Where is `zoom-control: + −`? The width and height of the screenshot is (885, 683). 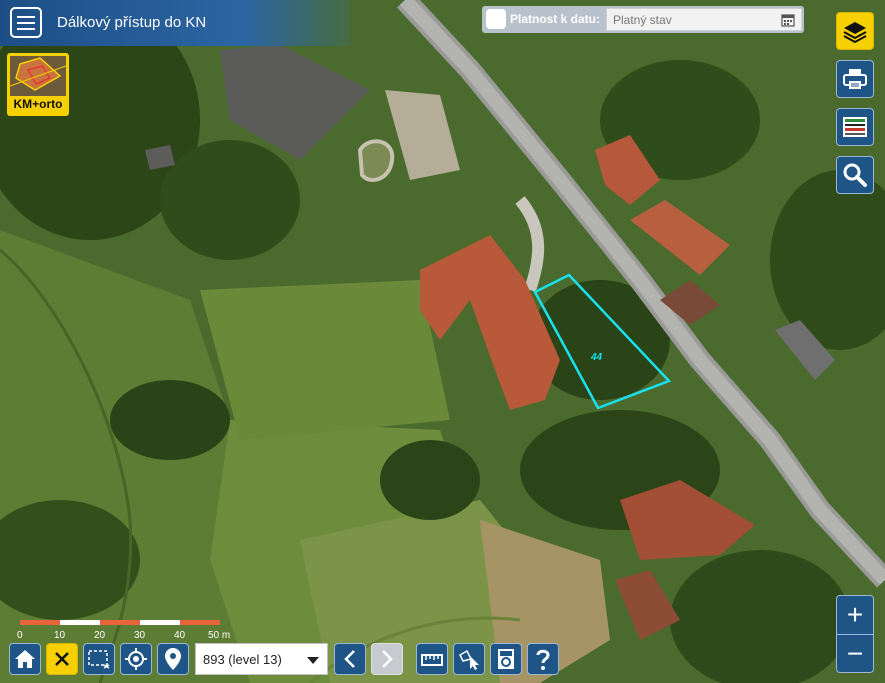
zoom-control: + − is located at coordinates (855, 634).